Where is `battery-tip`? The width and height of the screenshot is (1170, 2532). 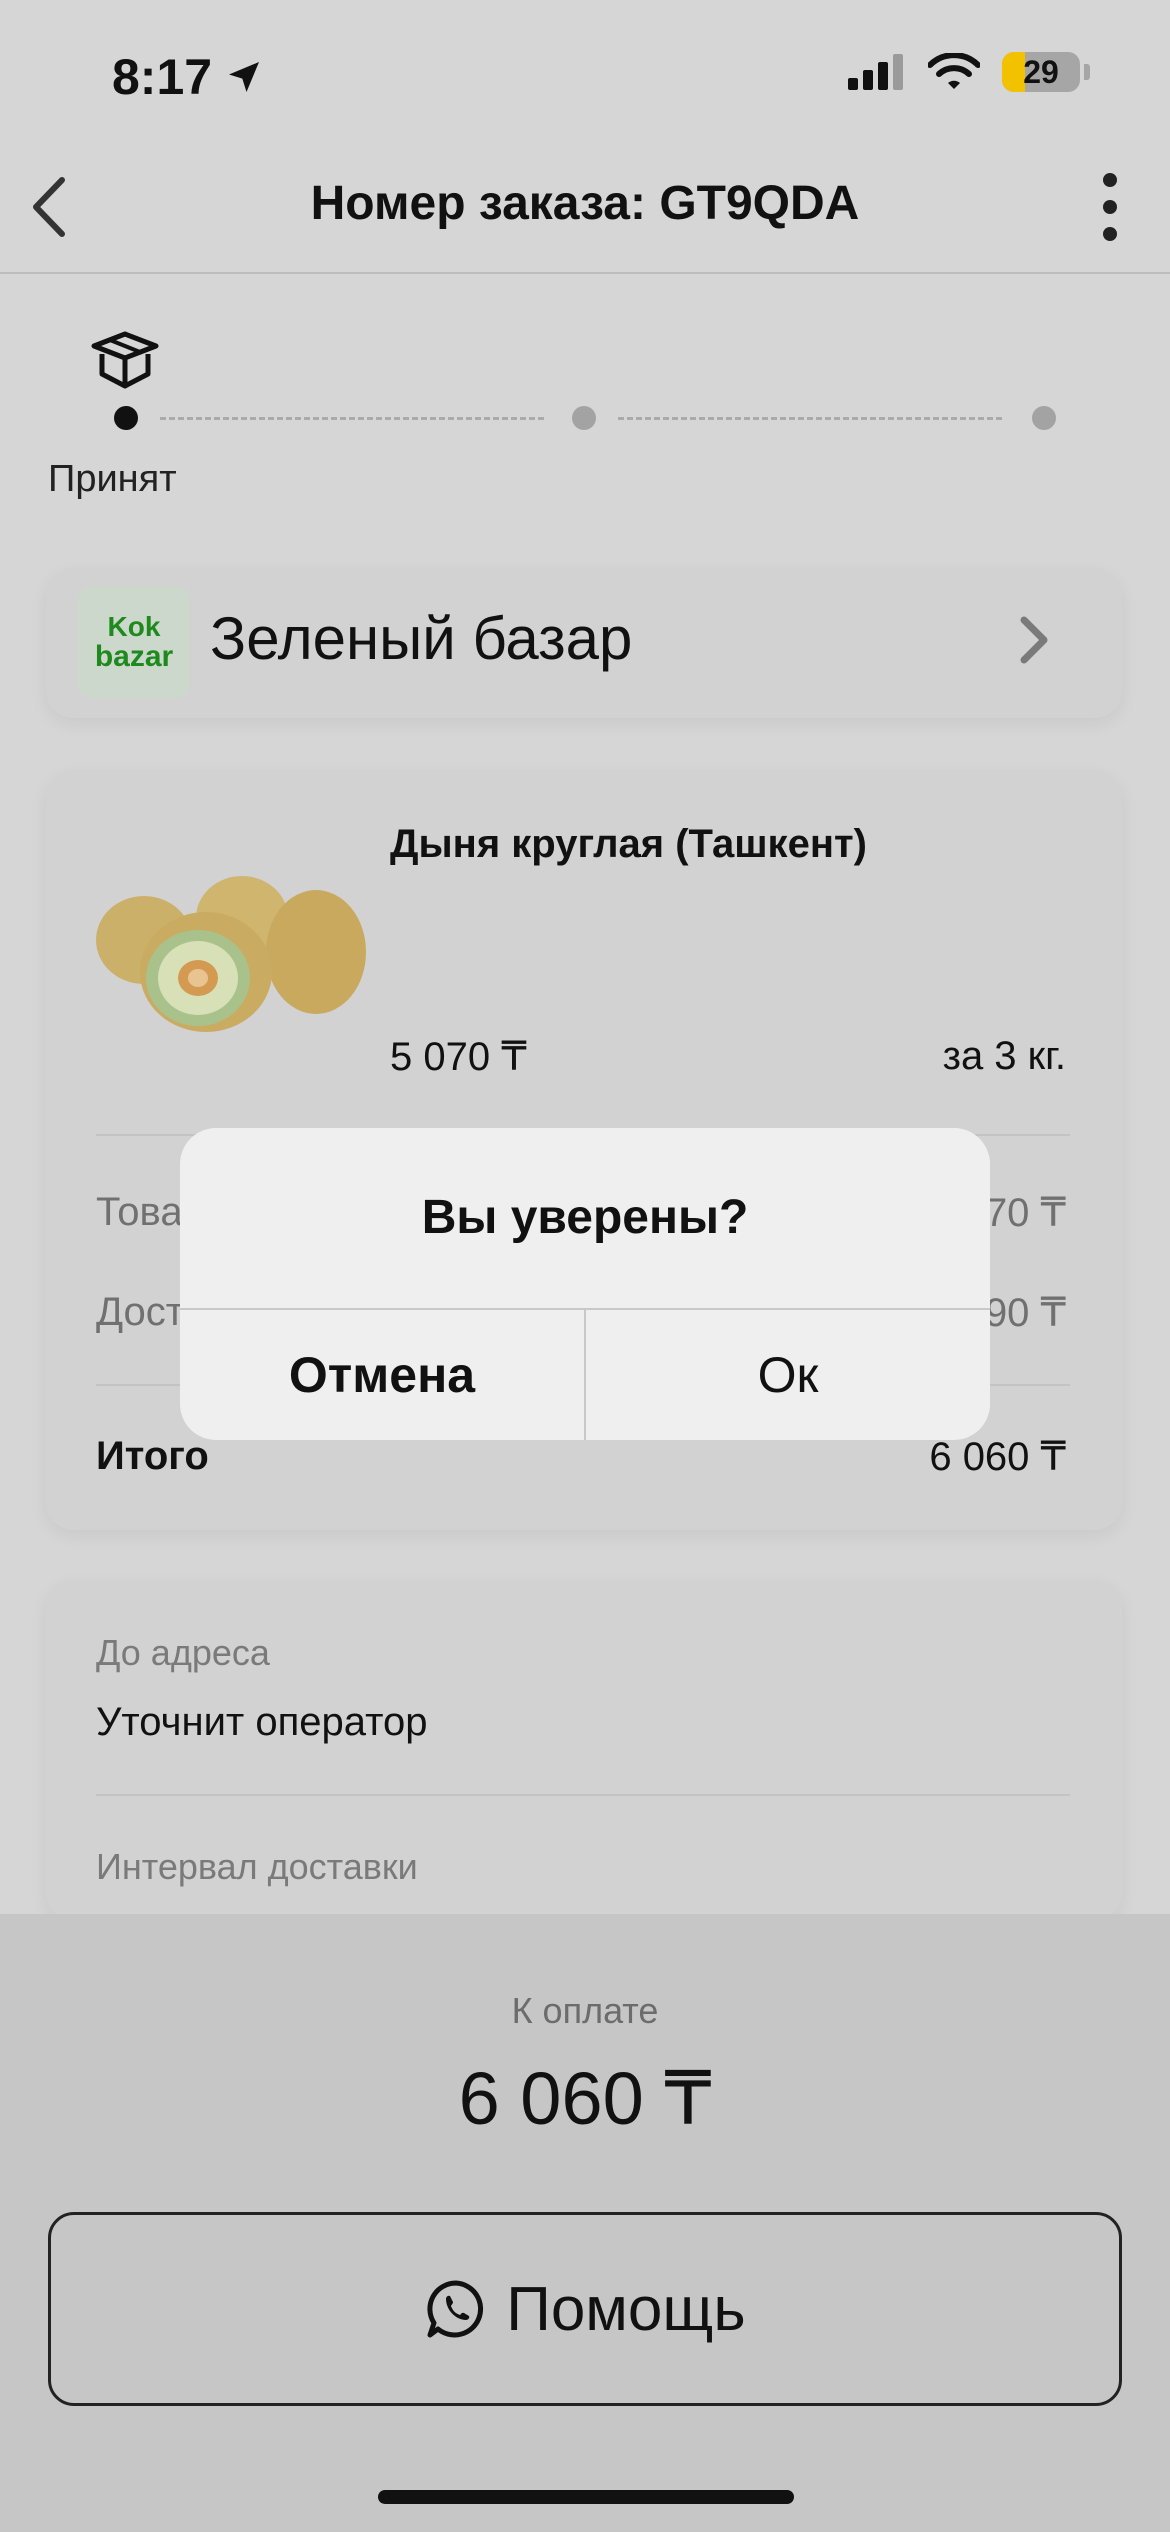 battery-tip is located at coordinates (1087, 72).